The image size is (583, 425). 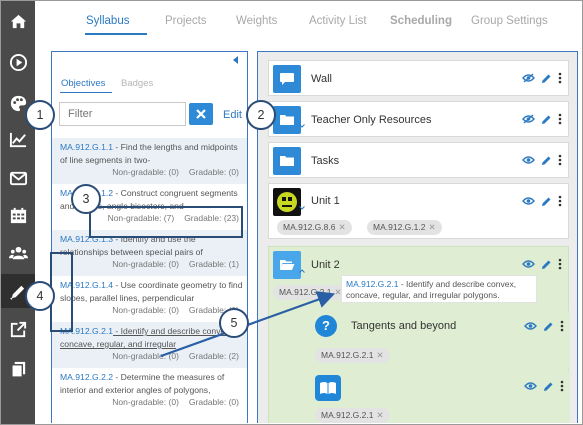 I want to click on callout-1: 1, so click(x=40, y=115).